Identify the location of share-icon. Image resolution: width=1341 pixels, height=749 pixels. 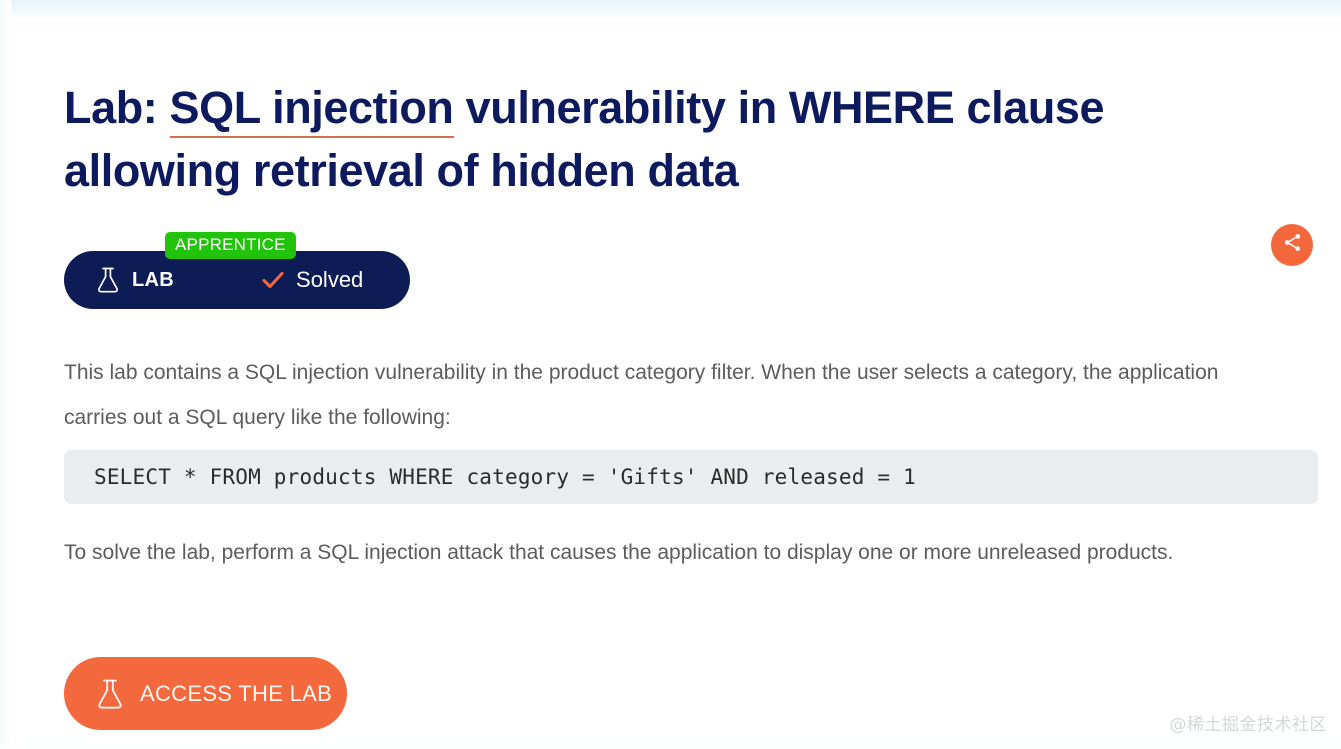
(1292, 245).